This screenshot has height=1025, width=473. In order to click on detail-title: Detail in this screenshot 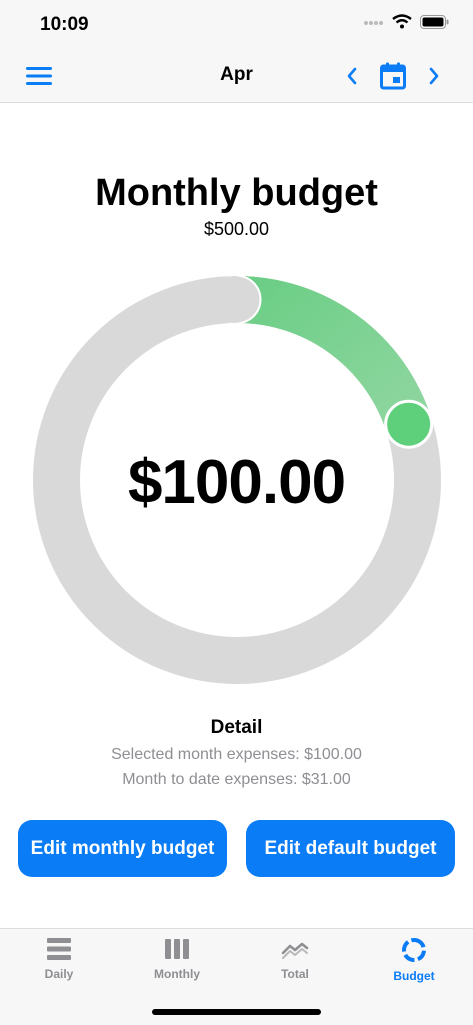, I will do `click(236, 727)`.